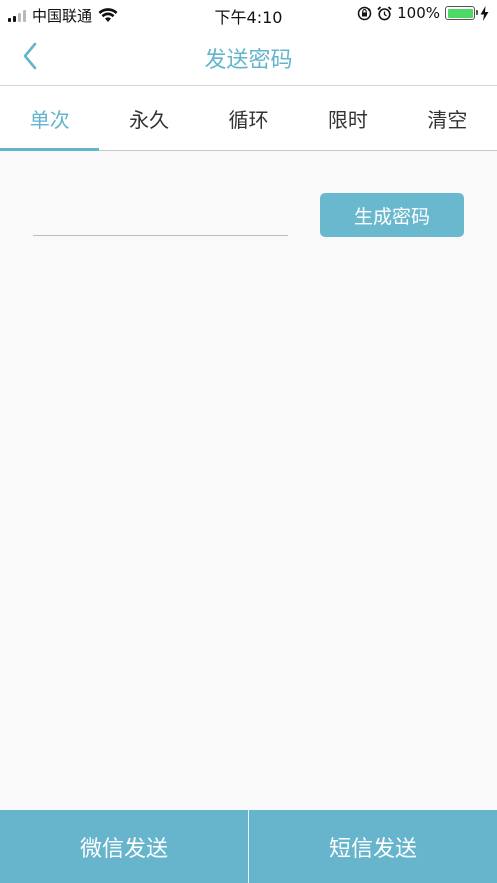 The height and width of the screenshot is (883, 497). Describe the element at coordinates (124, 846) in the screenshot. I see `wechat-send-button: 微信发送` at that location.